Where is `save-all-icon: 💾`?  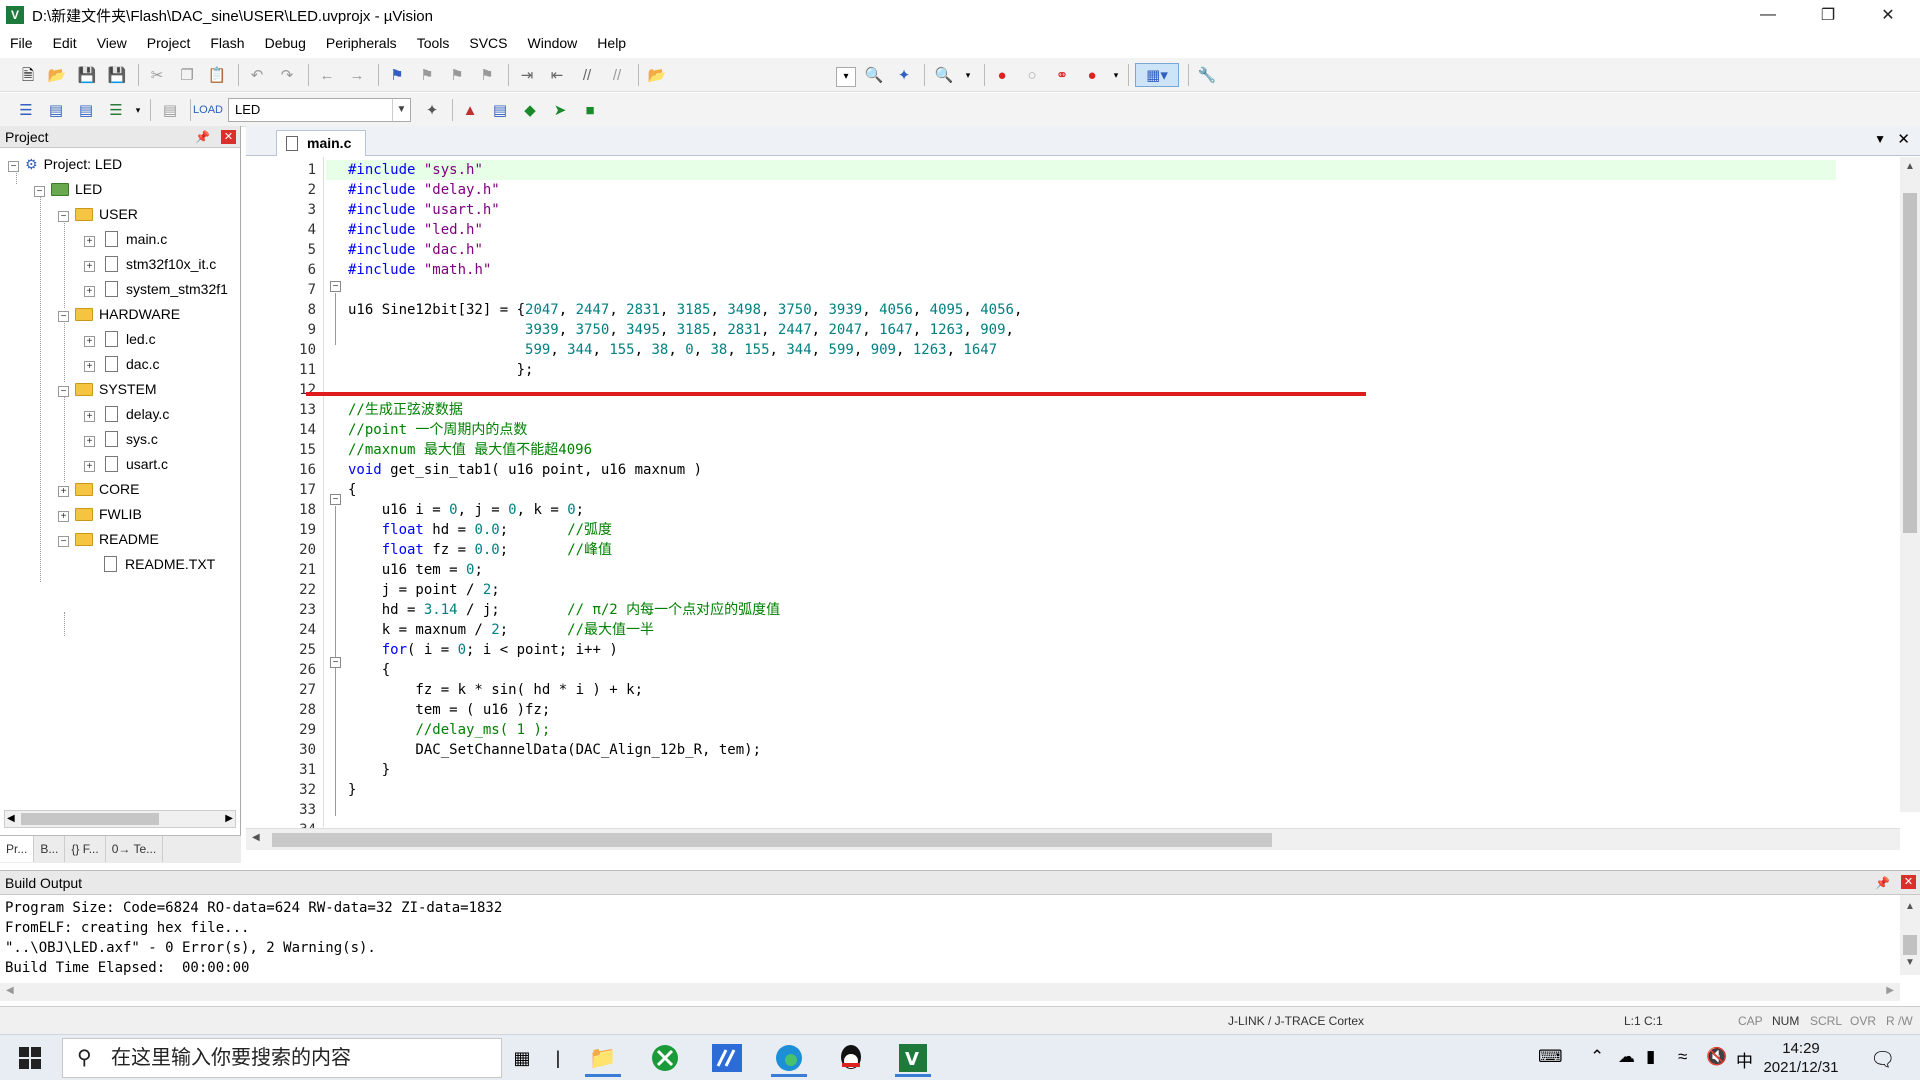
save-all-icon: 💾 is located at coordinates (117, 75).